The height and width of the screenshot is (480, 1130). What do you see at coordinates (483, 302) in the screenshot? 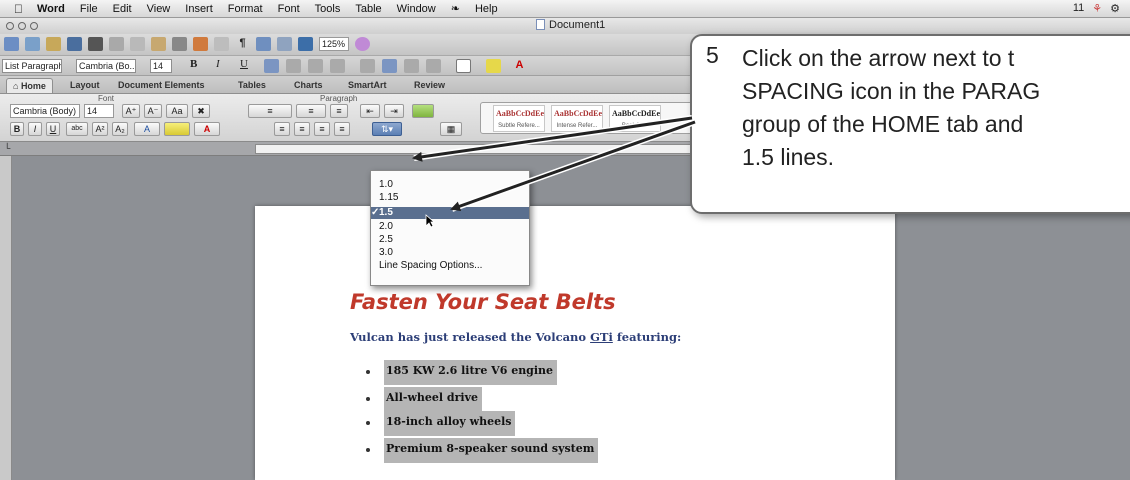
I see `document-heading: Fasten Your Seat Belts` at bounding box center [483, 302].